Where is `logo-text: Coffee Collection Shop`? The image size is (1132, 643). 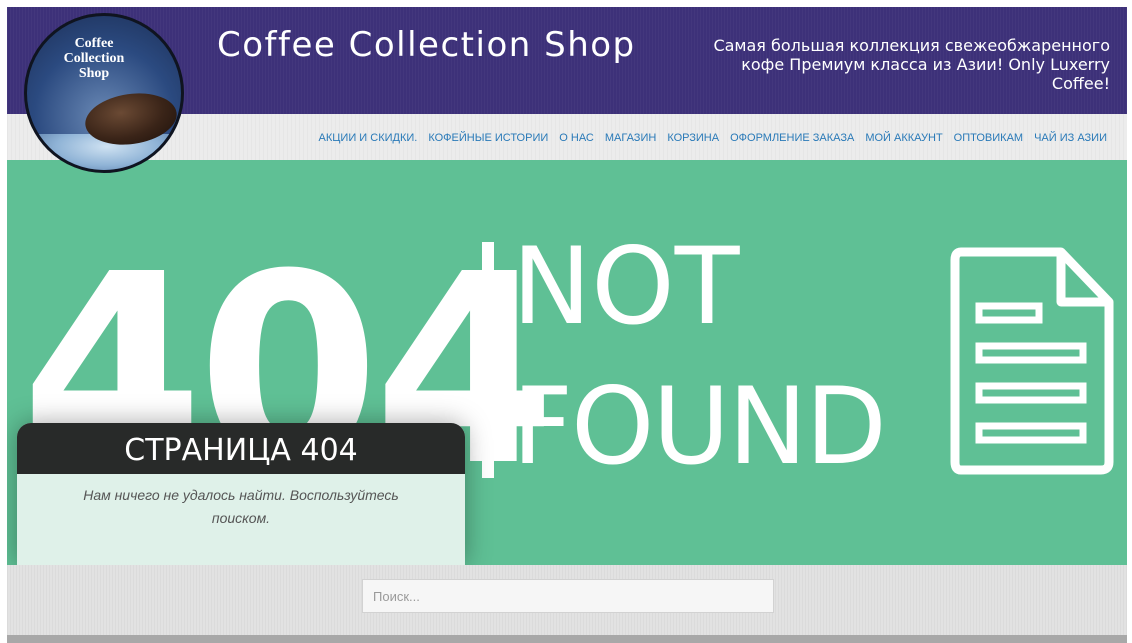 logo-text: Coffee Collection Shop is located at coordinates (94, 58).